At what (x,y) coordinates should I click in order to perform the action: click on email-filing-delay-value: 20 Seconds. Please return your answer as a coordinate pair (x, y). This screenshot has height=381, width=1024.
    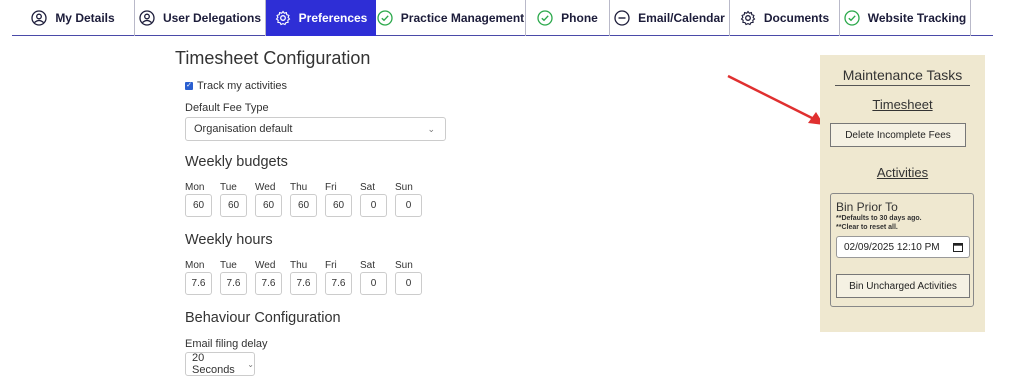
    Looking at the image, I should click on (213, 364).